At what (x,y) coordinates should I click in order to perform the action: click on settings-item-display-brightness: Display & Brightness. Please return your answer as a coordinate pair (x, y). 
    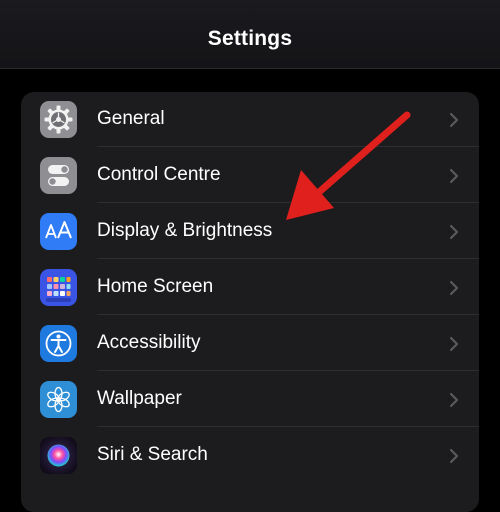
    Looking at the image, I should click on (250, 231).